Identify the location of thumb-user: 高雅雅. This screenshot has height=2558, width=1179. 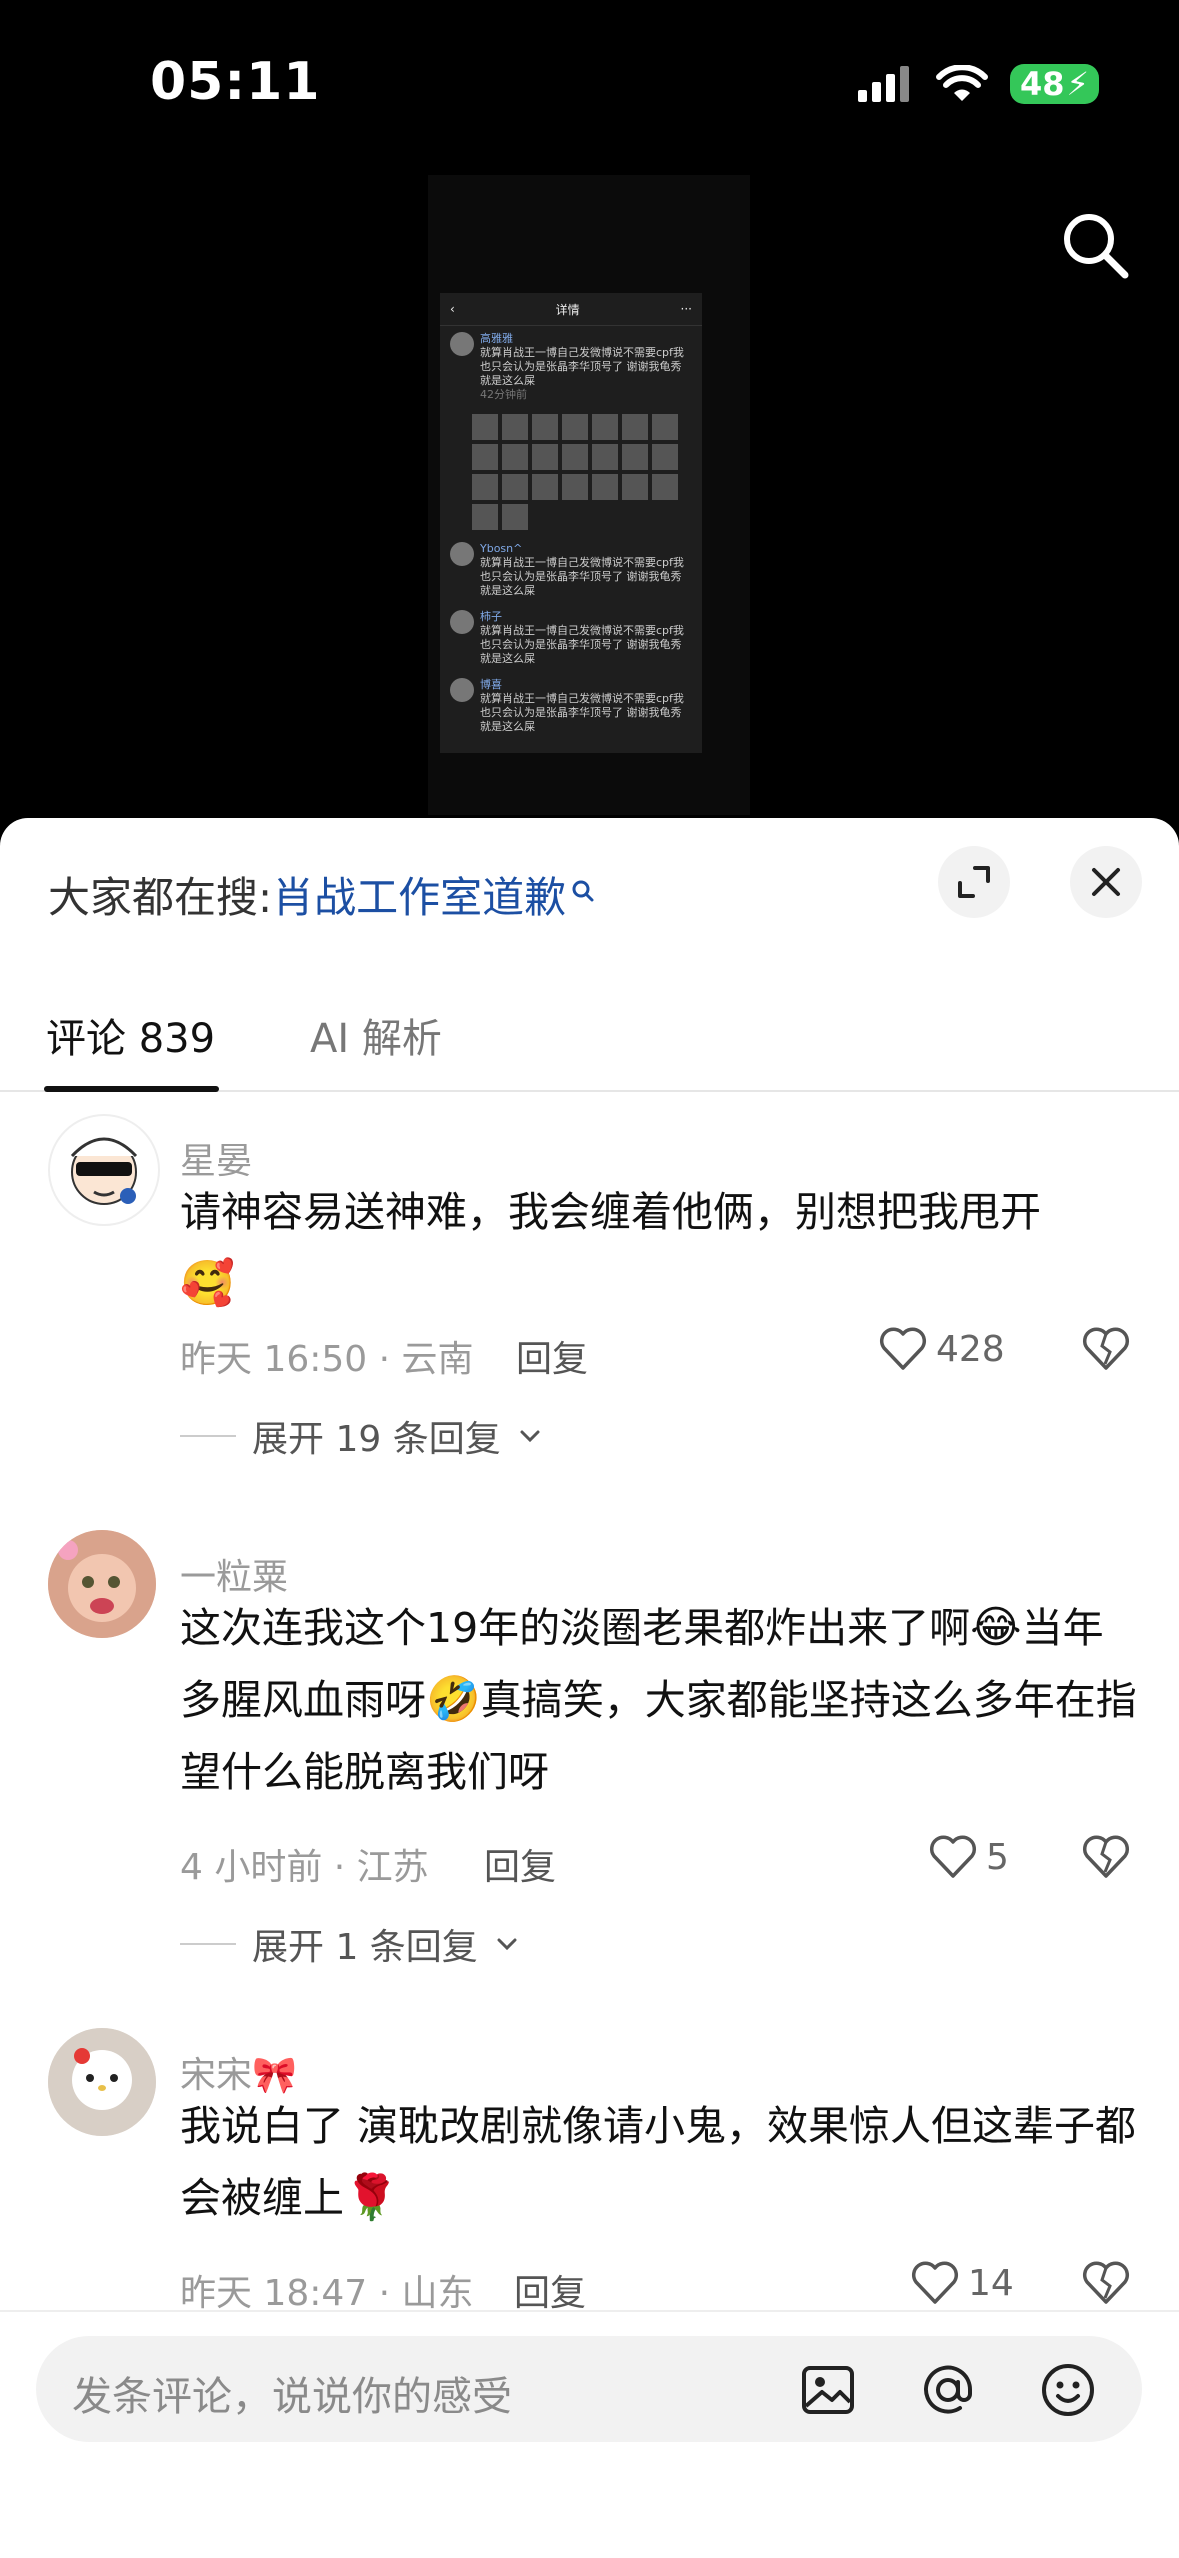
(496, 338).